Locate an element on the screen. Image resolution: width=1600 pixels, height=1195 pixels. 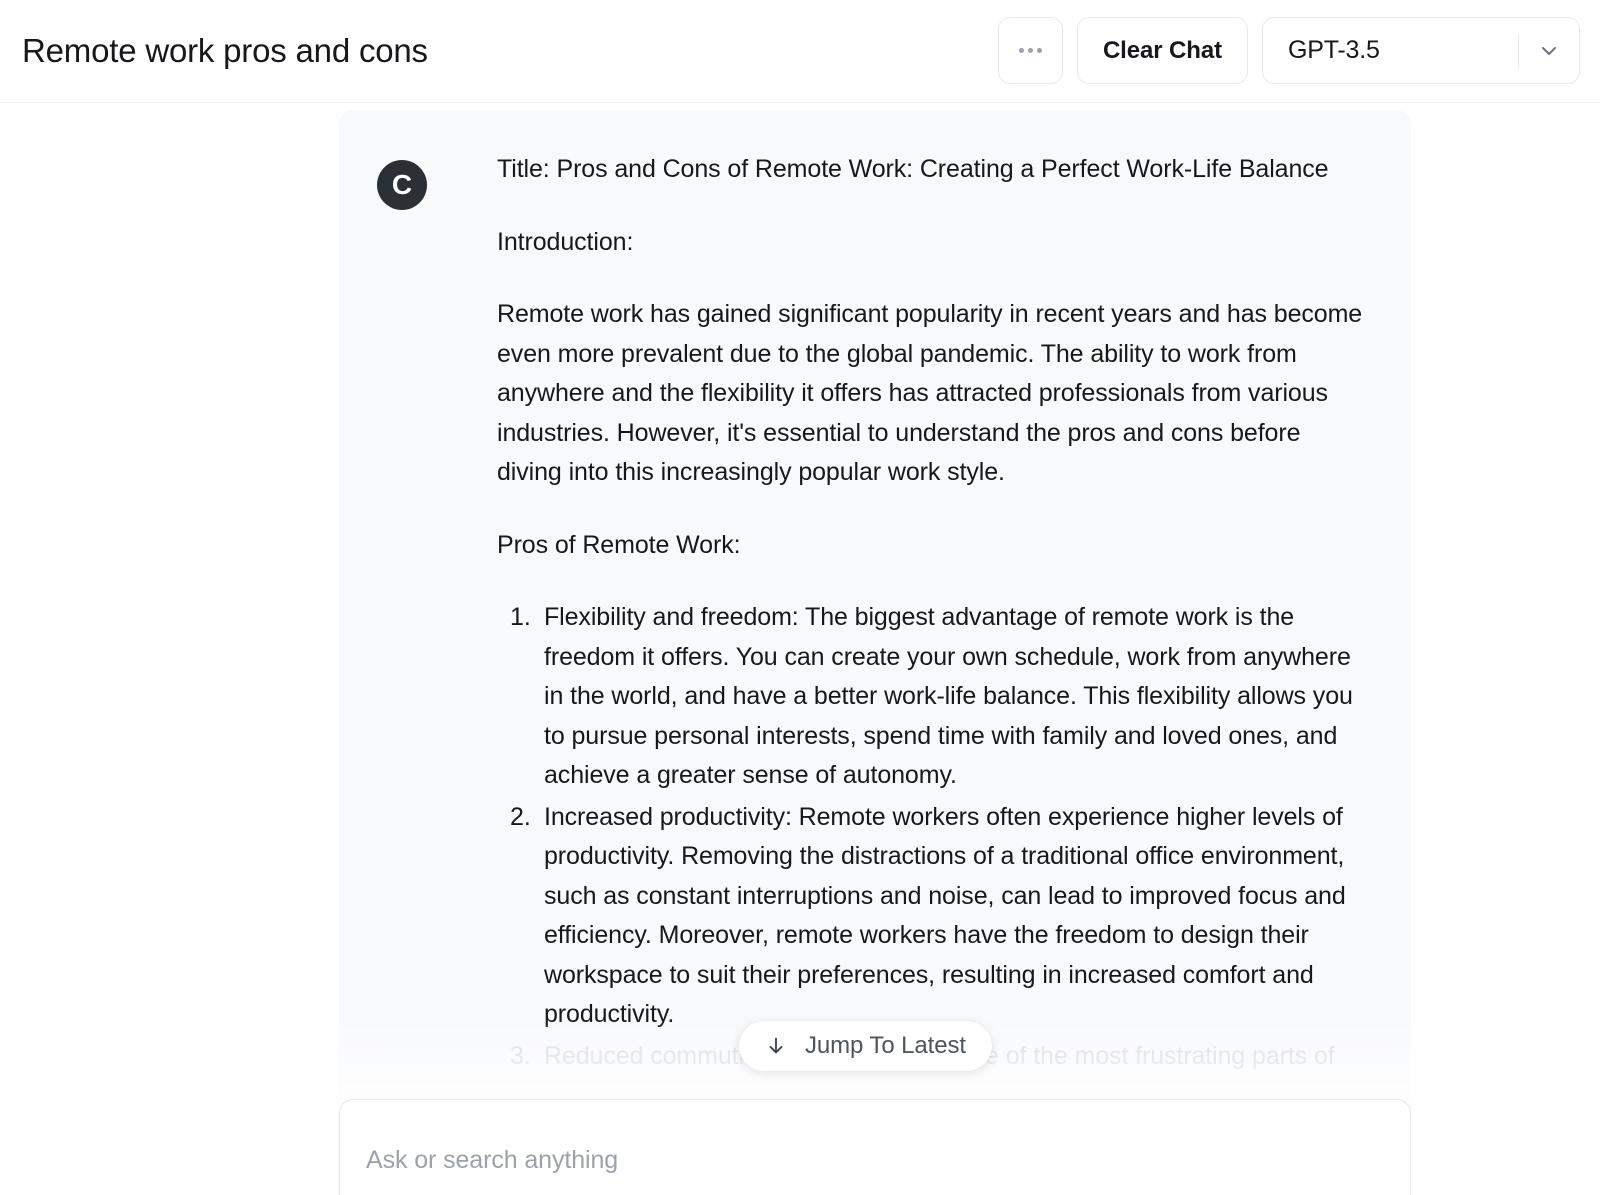
jump-to-latest-button: Jump To Latest is located at coordinates (865, 1046).